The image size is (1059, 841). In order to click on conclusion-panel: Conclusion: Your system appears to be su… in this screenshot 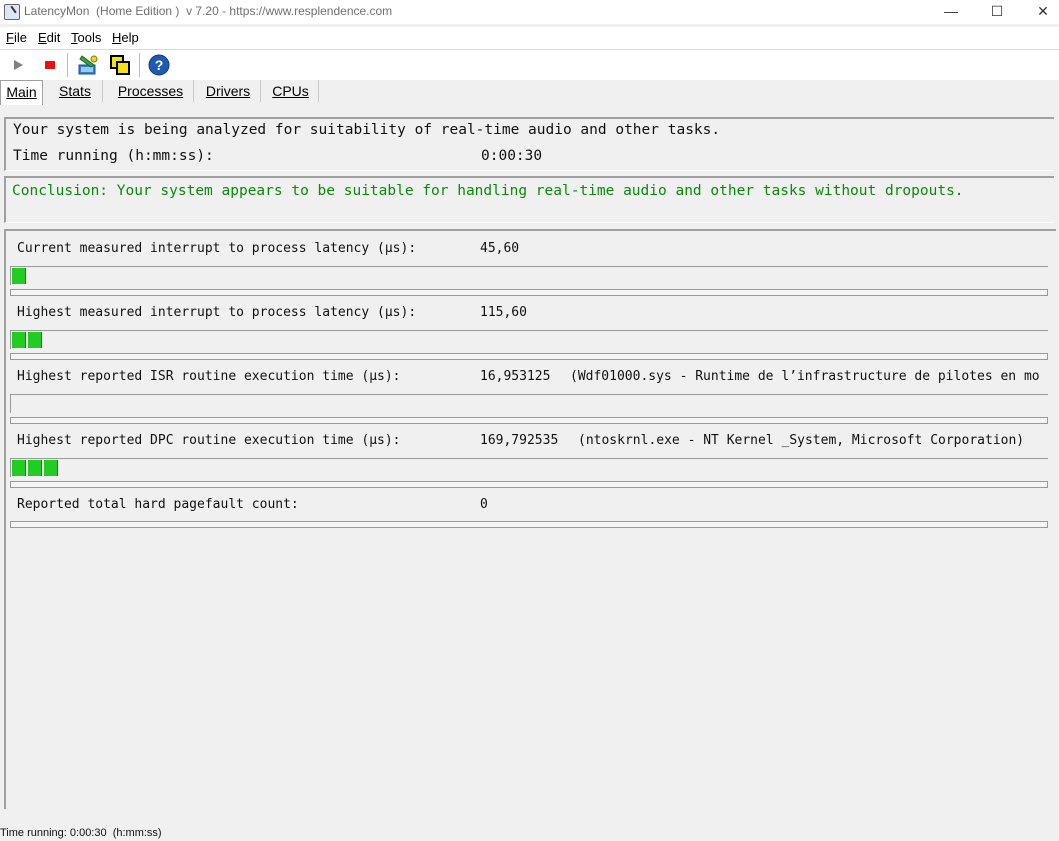, I will do `click(529, 199)`.